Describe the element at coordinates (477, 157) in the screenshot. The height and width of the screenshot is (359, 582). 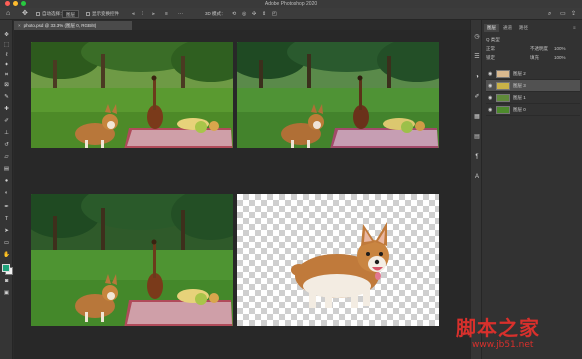
I see `paragraph-icon: ¶` at that location.